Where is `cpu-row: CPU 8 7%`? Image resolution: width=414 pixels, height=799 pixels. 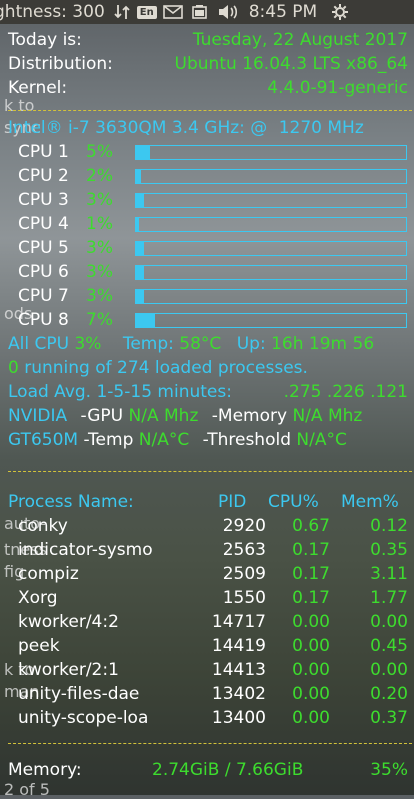 cpu-row: CPU 8 7% is located at coordinates (210, 320).